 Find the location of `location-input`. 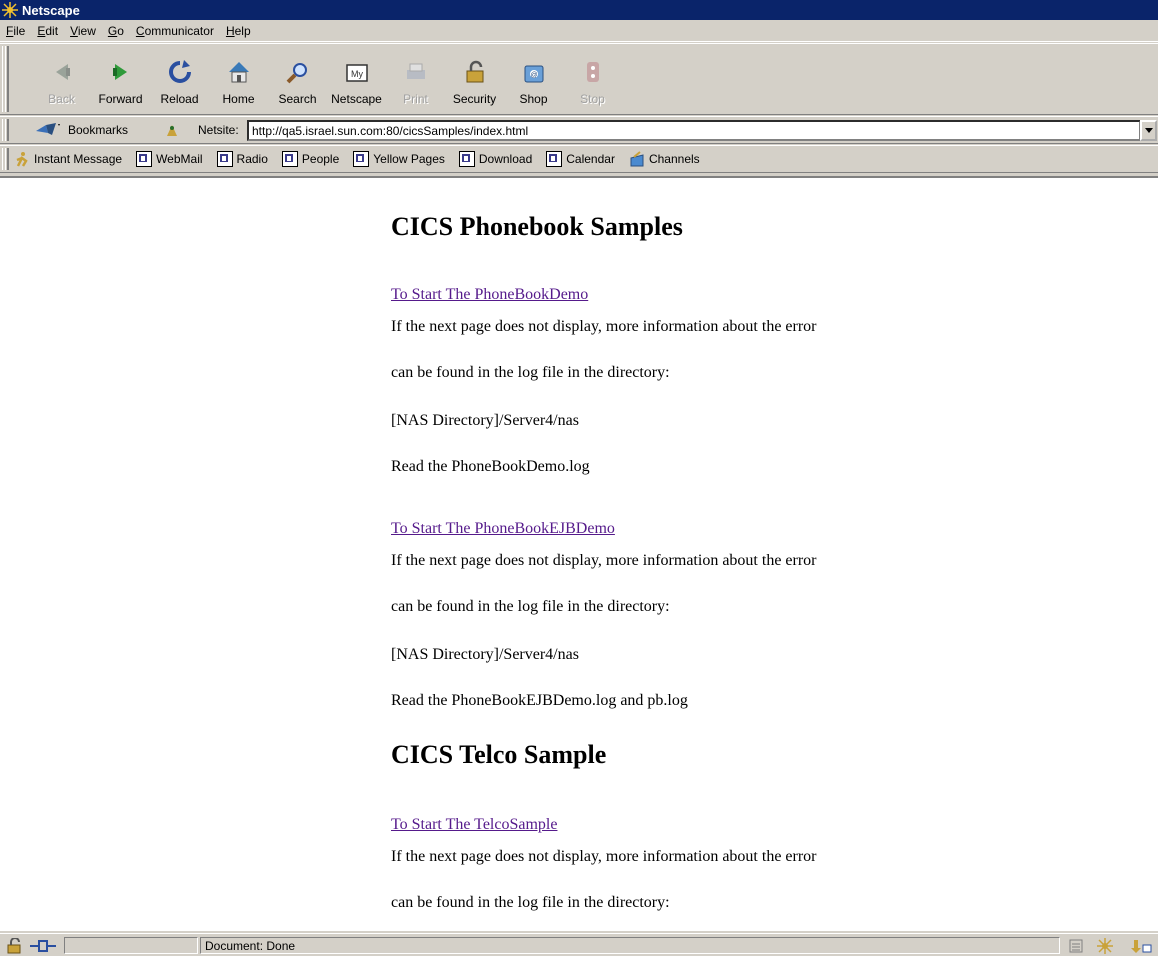

location-input is located at coordinates (694, 130).